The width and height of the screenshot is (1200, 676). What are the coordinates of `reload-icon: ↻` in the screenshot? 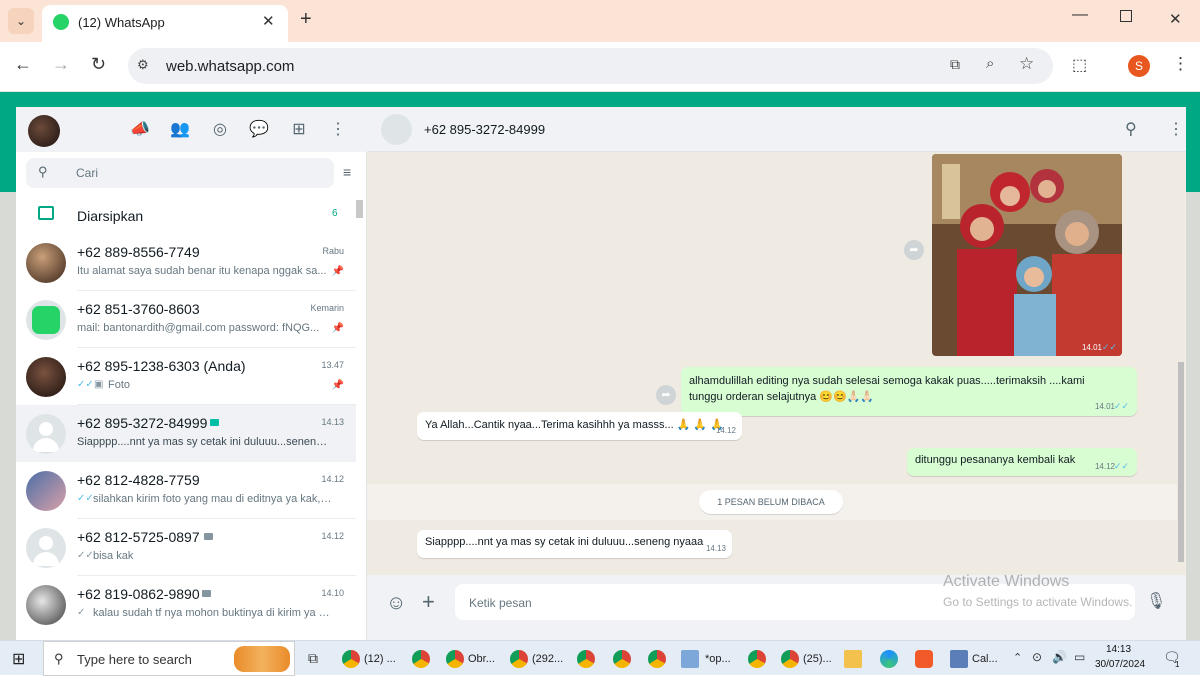 It's located at (98, 64).